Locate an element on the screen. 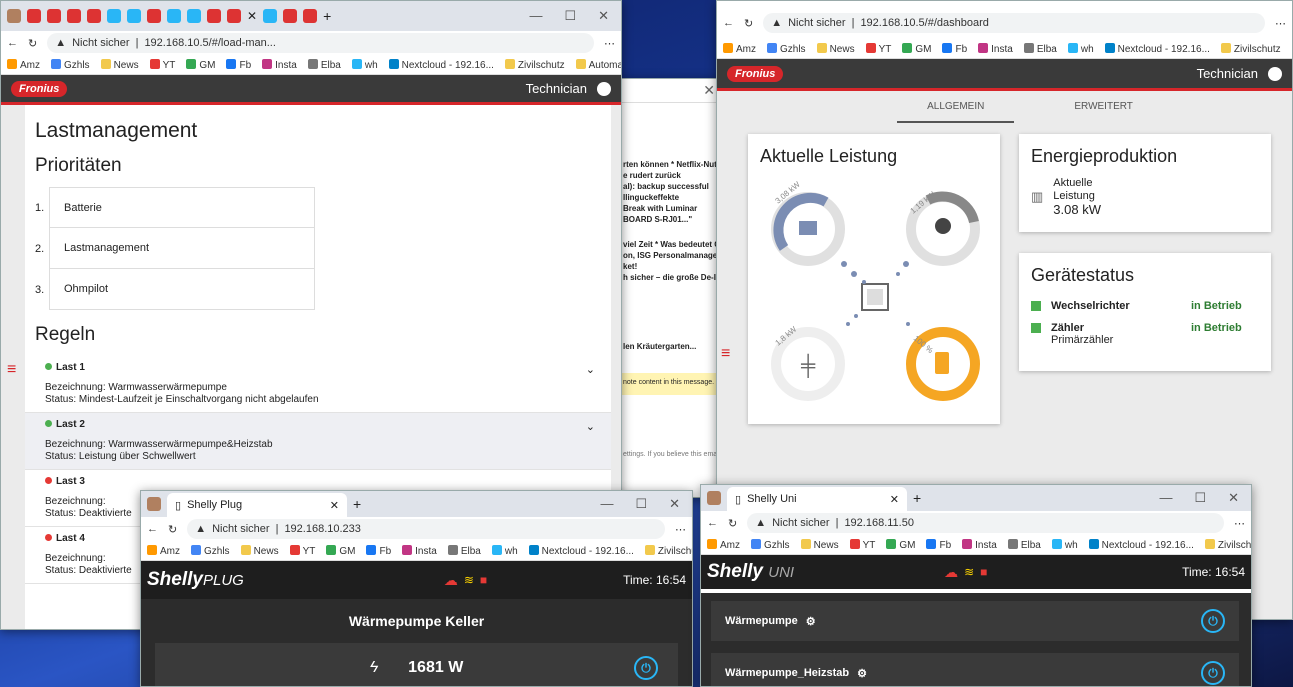 Image resolution: width=1293 pixels, height=687 pixels. tab-shelly-plug: ▯ Shelly Plug ✕ is located at coordinates (257, 505).